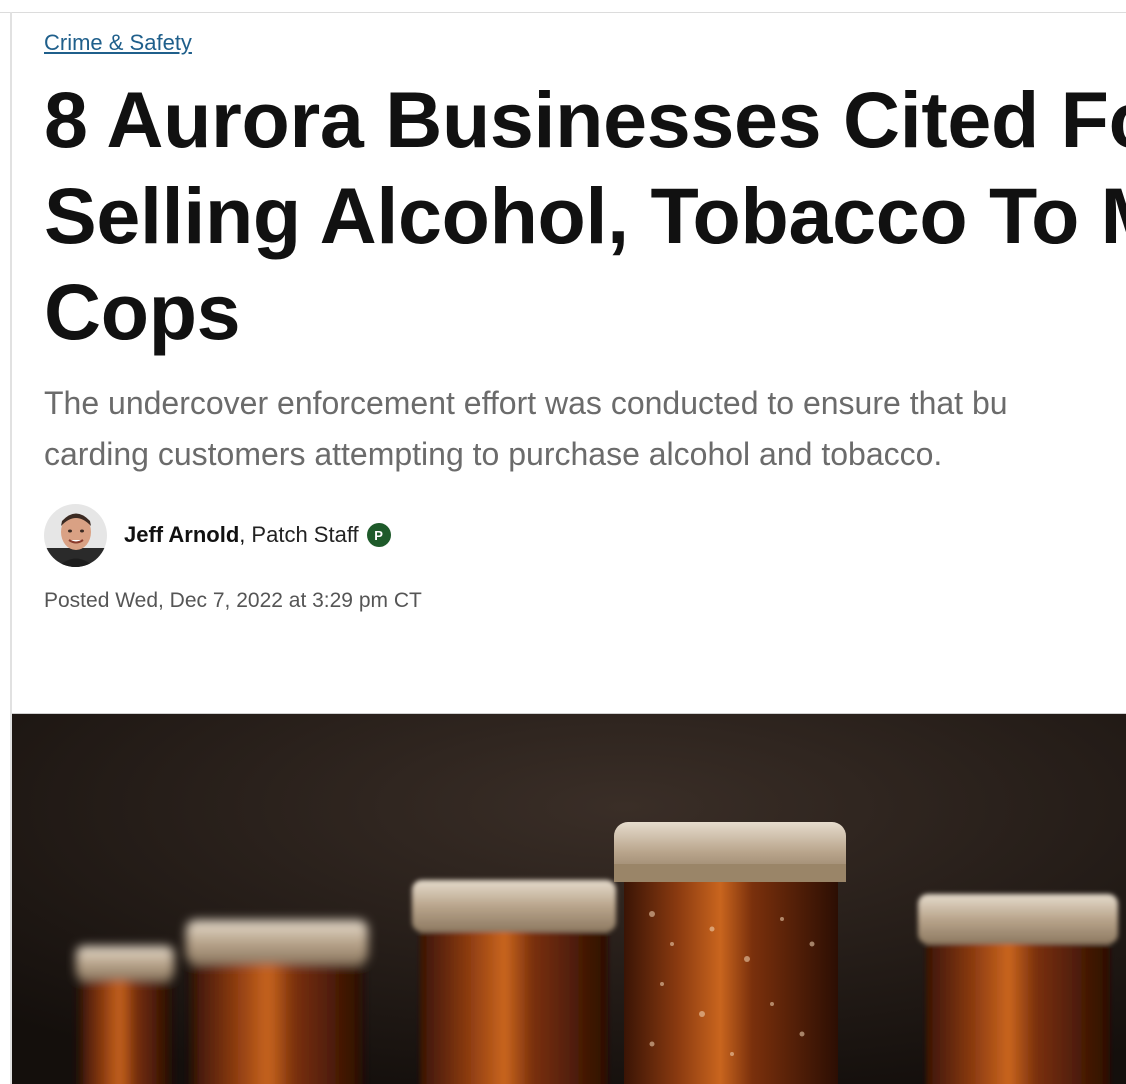 This screenshot has width=1126, height=1084. I want to click on author-name: Jeff Arnold, so click(181, 535).